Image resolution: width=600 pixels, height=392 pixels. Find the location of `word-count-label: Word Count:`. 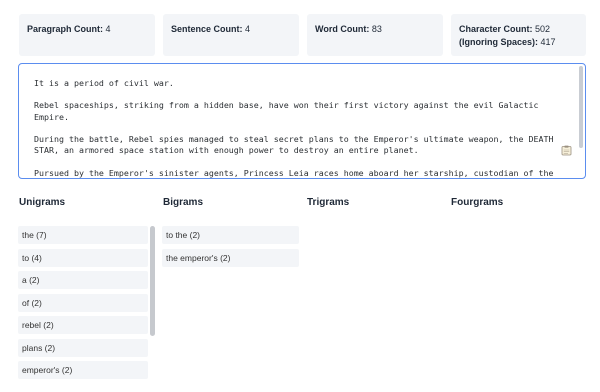

word-count-label: Word Count: is located at coordinates (342, 29).